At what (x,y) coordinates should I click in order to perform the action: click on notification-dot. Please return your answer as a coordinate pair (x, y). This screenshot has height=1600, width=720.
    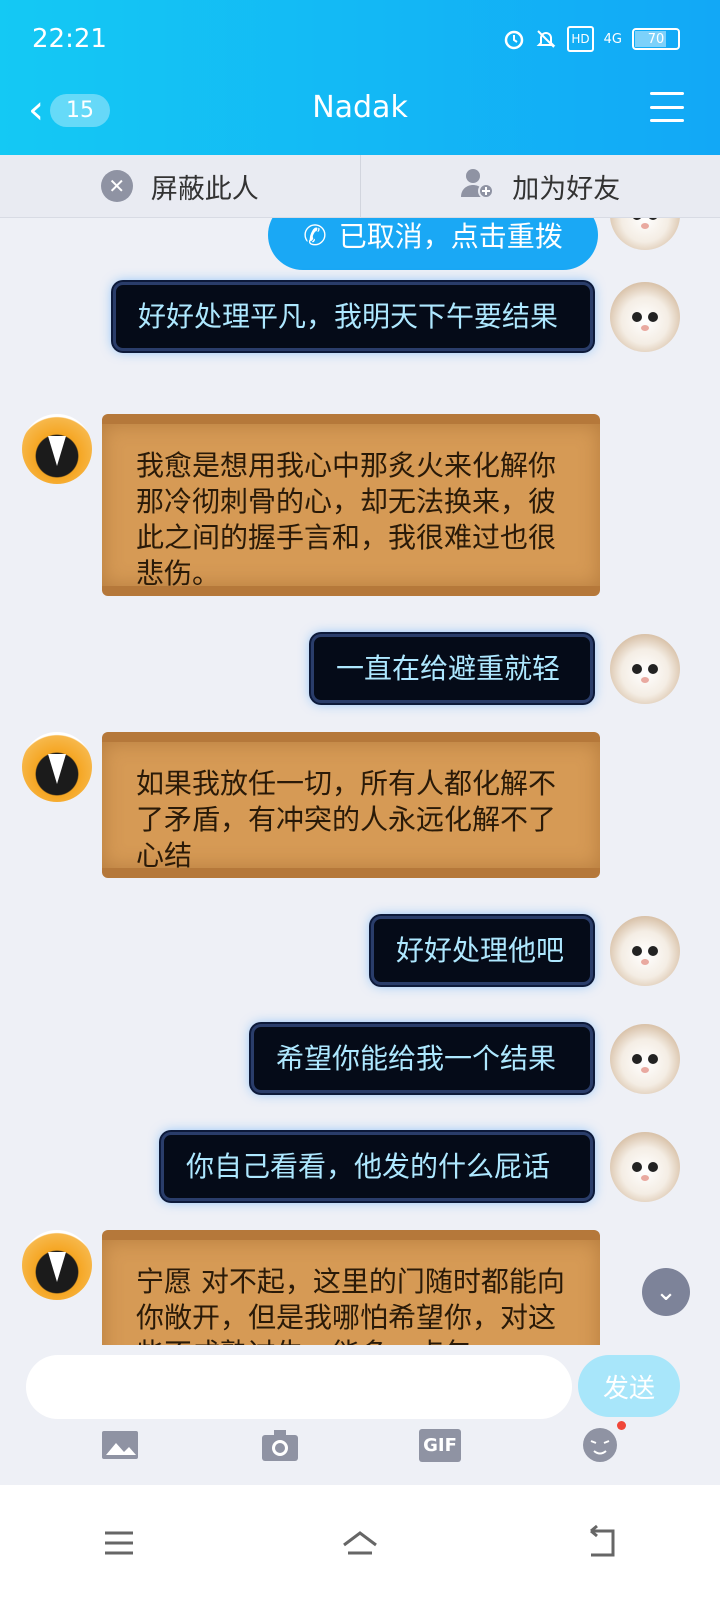
    Looking at the image, I should click on (621, 1425).